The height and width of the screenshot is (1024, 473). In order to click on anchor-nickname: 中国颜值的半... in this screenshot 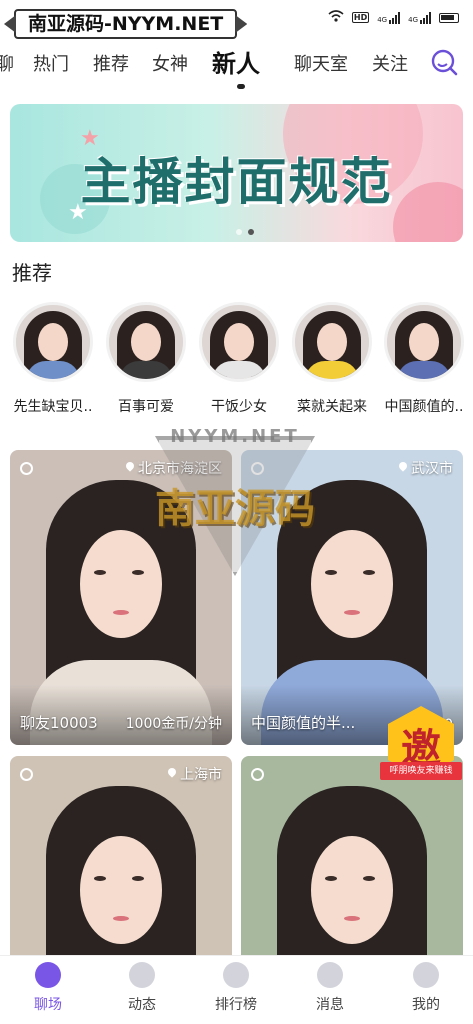, I will do `click(303, 723)`.